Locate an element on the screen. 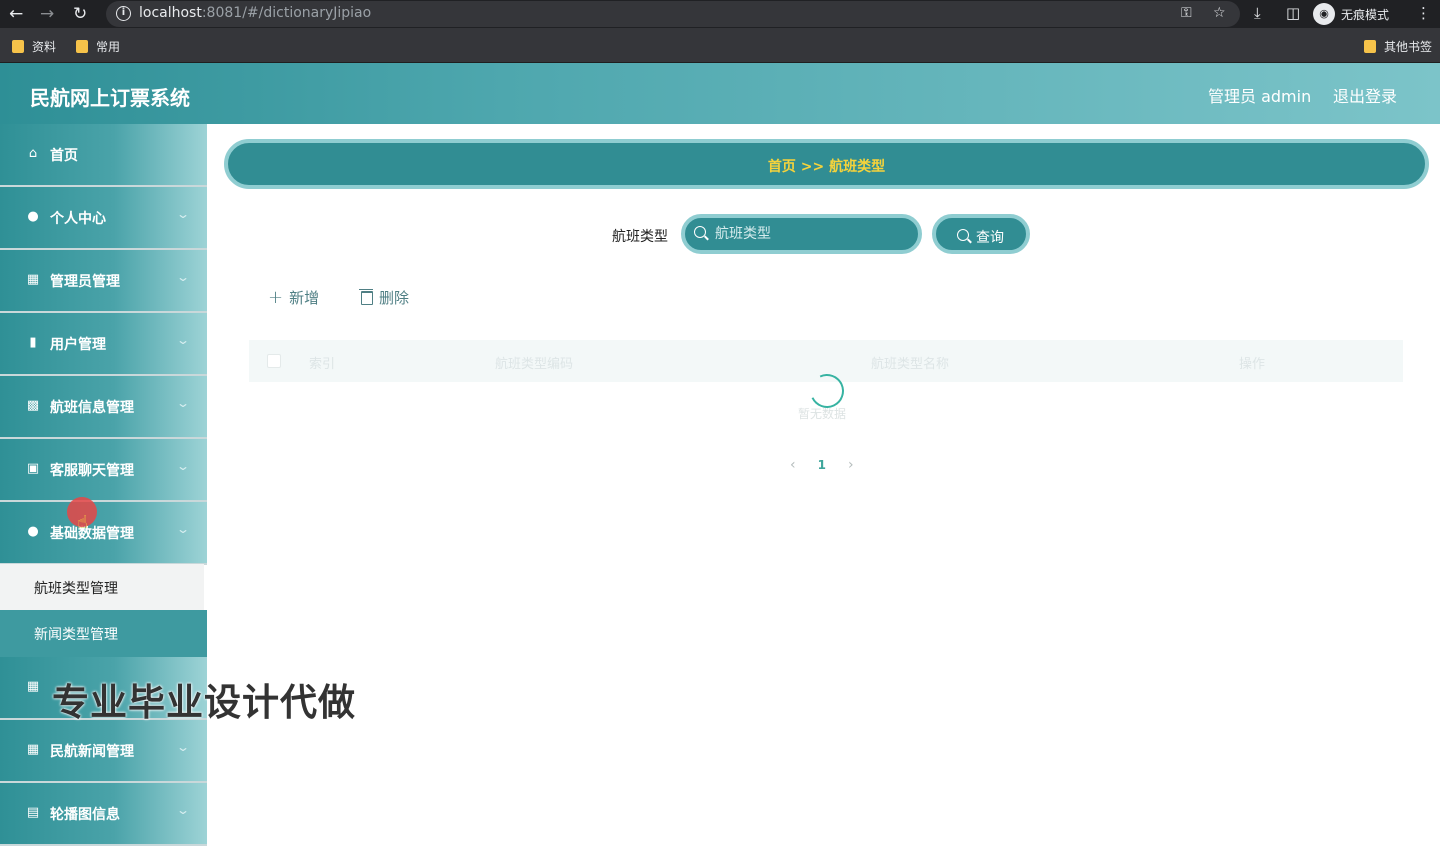  bookmarks-bar: 资料 常用 其他书签 is located at coordinates (720, 45).